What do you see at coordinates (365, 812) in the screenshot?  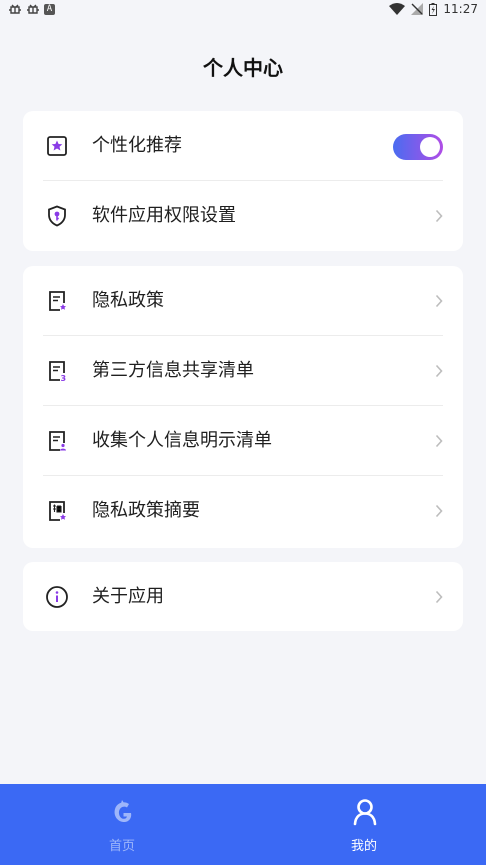 I see `user-profile-icon` at bounding box center [365, 812].